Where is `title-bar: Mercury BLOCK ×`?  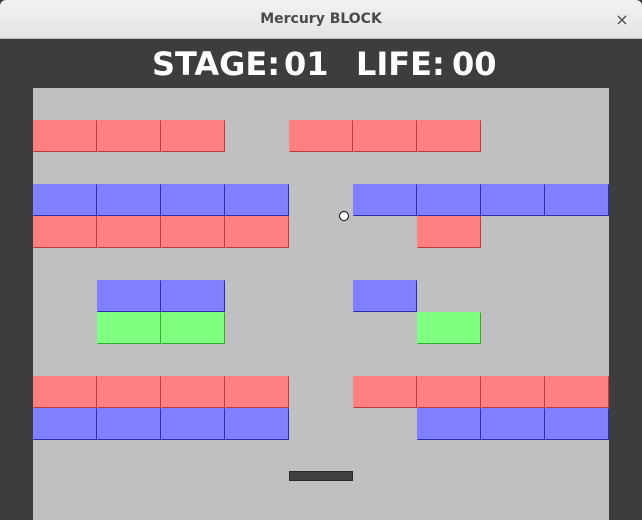 title-bar: Mercury BLOCK × is located at coordinates (321, 19).